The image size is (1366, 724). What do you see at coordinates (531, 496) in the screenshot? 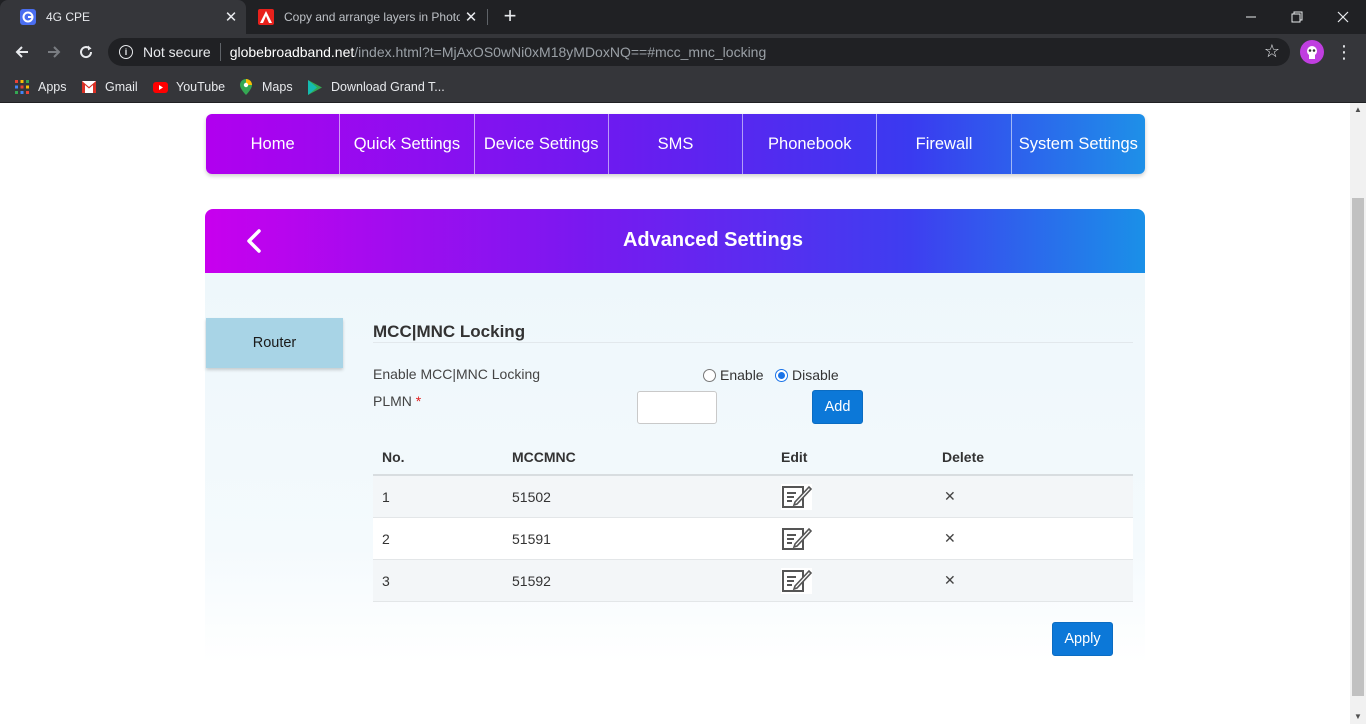
I see `row-mccmnc: 51502` at bounding box center [531, 496].